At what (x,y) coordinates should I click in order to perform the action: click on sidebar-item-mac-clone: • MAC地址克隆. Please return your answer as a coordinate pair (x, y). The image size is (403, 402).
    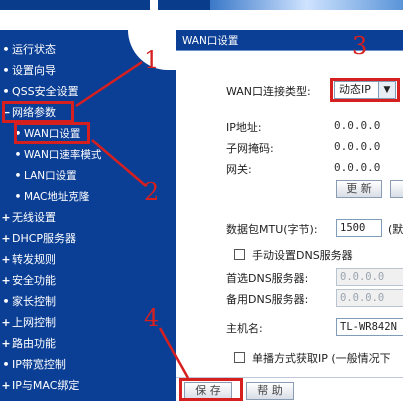
    Looking at the image, I should click on (51, 197).